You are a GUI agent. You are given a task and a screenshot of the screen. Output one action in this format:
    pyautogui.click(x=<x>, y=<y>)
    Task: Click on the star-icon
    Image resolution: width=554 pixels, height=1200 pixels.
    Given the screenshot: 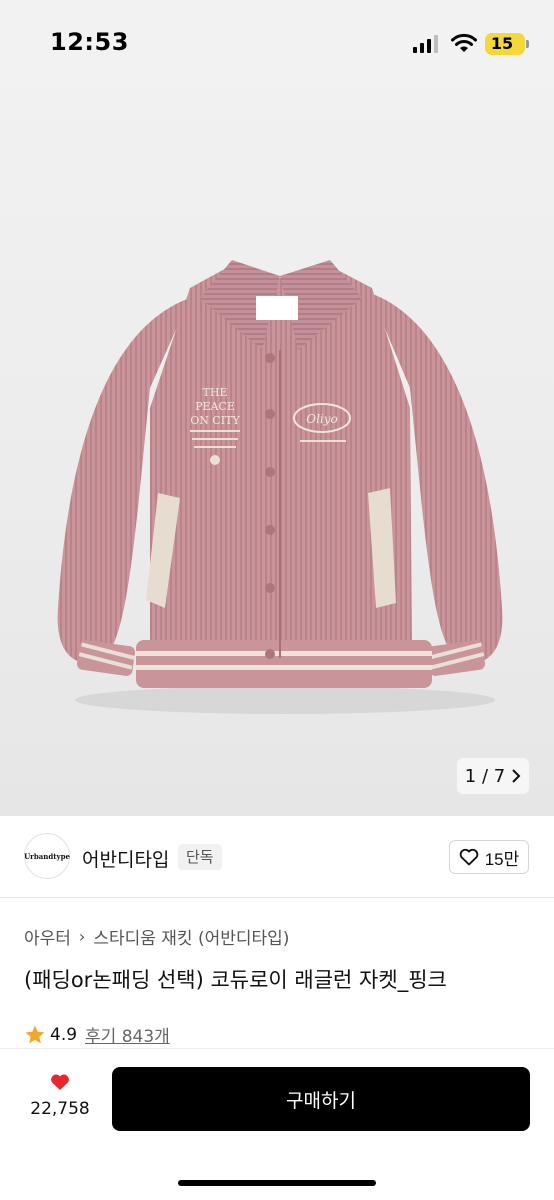 What is the action you would take?
    pyautogui.click(x=35, y=1034)
    